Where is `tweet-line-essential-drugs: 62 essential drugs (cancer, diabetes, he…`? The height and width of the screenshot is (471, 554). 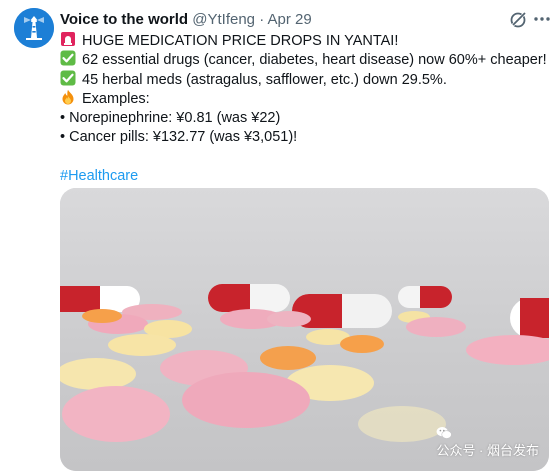
tweet-line-essential-drugs: 62 essential drugs (cancer, diabetes, he… is located at coordinates (303, 59).